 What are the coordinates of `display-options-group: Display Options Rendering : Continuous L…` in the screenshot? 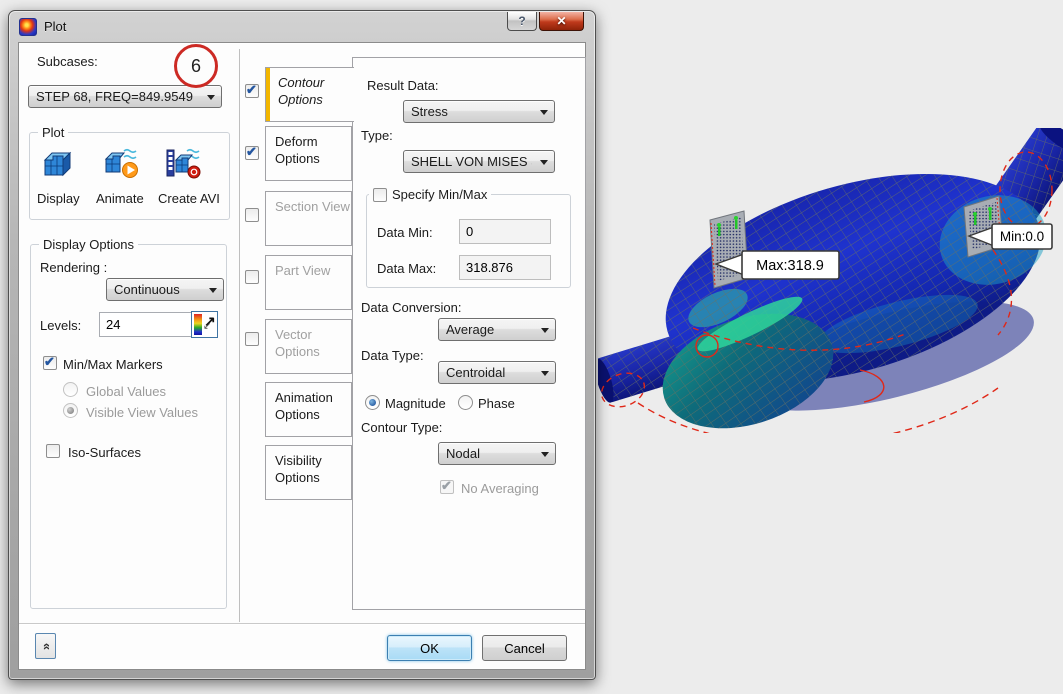 It's located at (128, 423).